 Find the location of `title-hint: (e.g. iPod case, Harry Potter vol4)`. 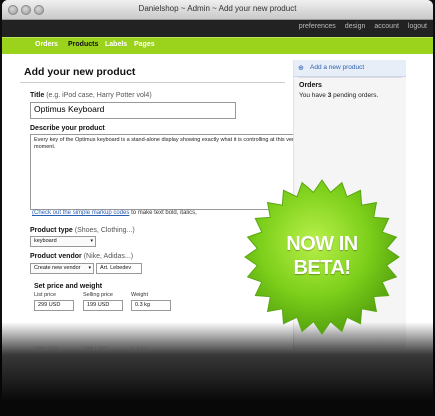

title-hint: (e.g. iPod case, Harry Potter vol4) is located at coordinates (99, 95).